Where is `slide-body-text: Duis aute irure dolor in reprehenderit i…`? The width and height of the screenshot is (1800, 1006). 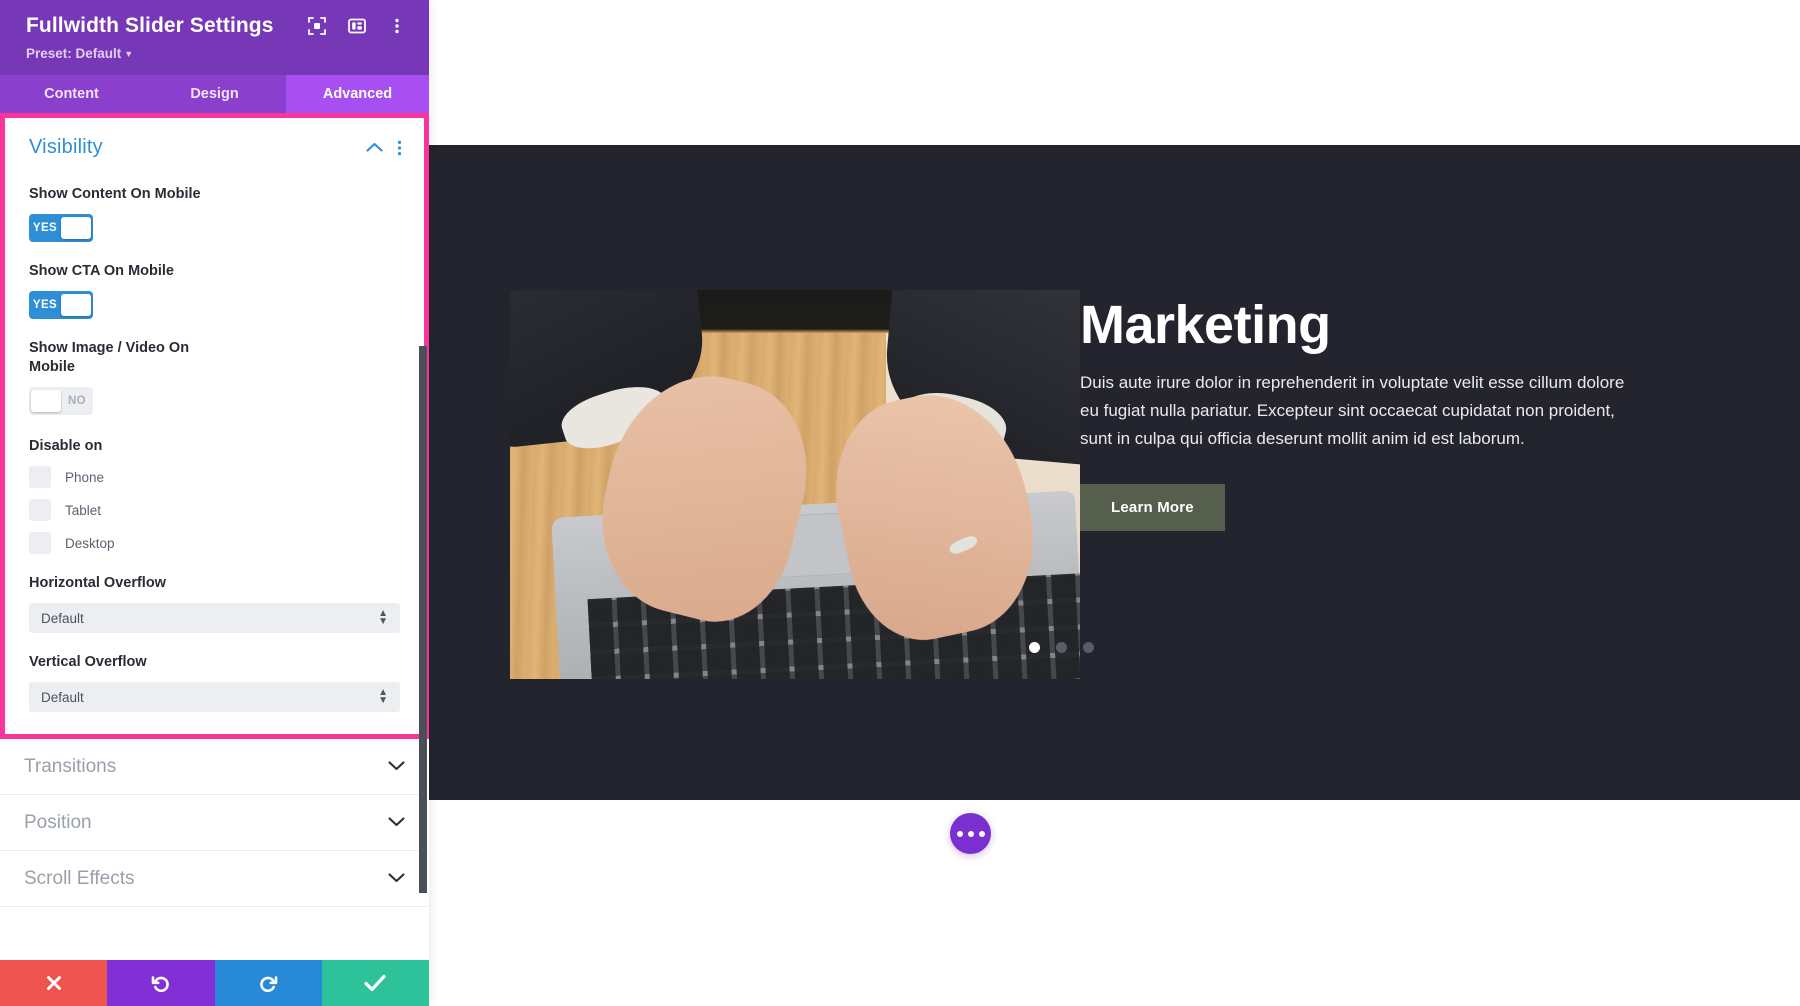 slide-body-text: Duis aute irure dolor in reprehenderit i… is located at coordinates (1352, 410).